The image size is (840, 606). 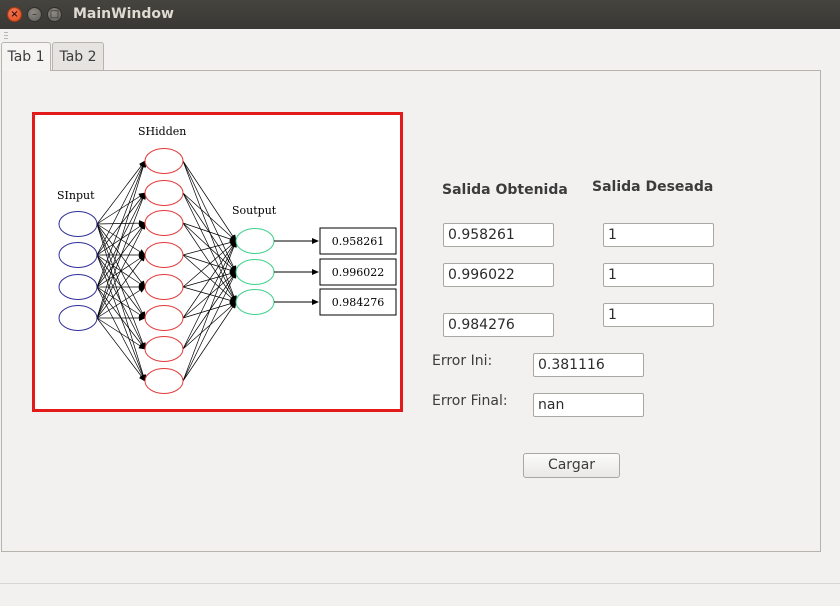 What do you see at coordinates (76, 195) in the screenshot?
I see `input-layer-label: SInput` at bounding box center [76, 195].